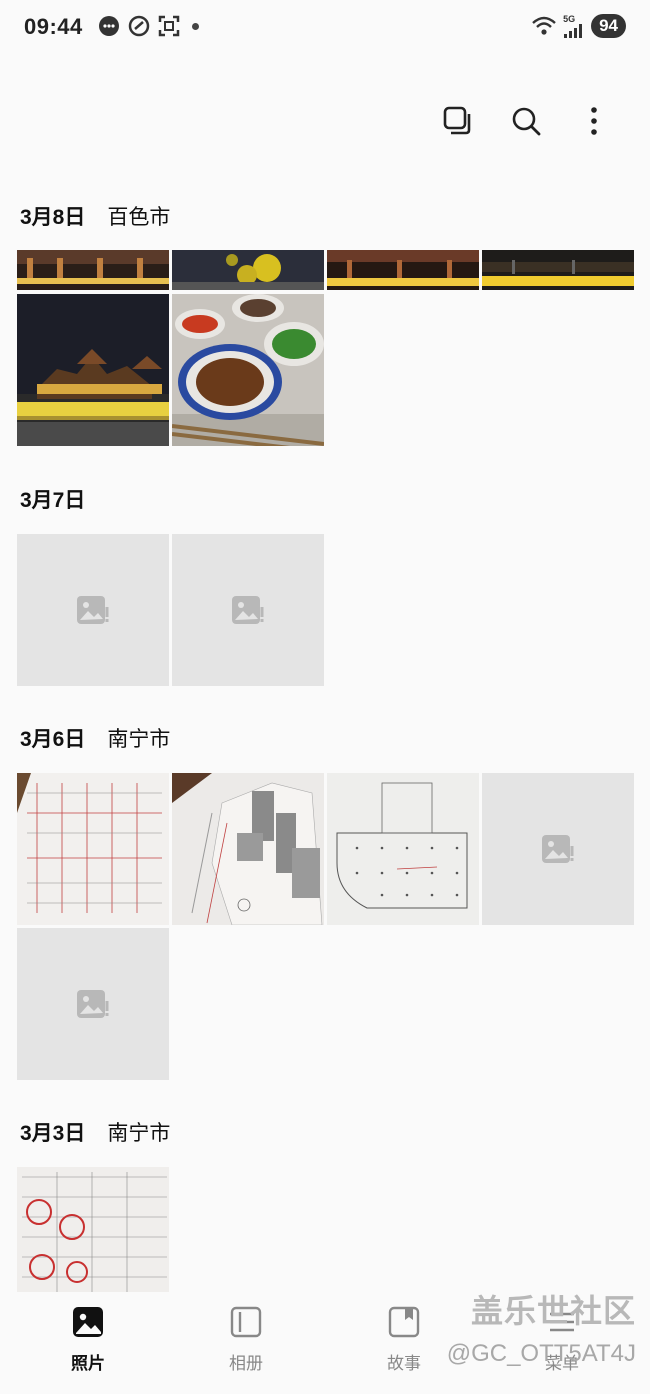 This screenshot has height=1394, width=650. What do you see at coordinates (53, 217) in the screenshot?
I see `section-date: 3月8日` at bounding box center [53, 217].